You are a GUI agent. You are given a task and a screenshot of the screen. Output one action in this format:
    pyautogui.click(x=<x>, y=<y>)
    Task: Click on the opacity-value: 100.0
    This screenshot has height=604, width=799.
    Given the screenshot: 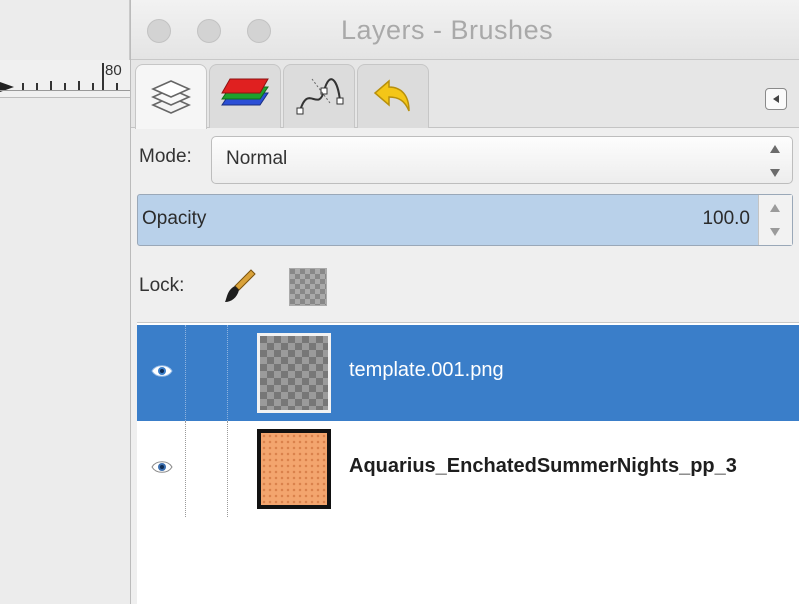 What is the action you would take?
    pyautogui.click(x=726, y=218)
    